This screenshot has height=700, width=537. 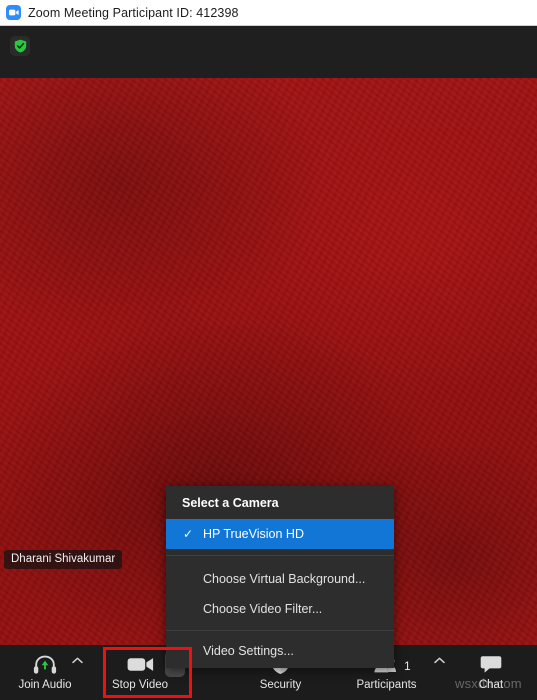 What do you see at coordinates (253, 534) in the screenshot?
I see `menu-item-label: HP TrueVision HD` at bounding box center [253, 534].